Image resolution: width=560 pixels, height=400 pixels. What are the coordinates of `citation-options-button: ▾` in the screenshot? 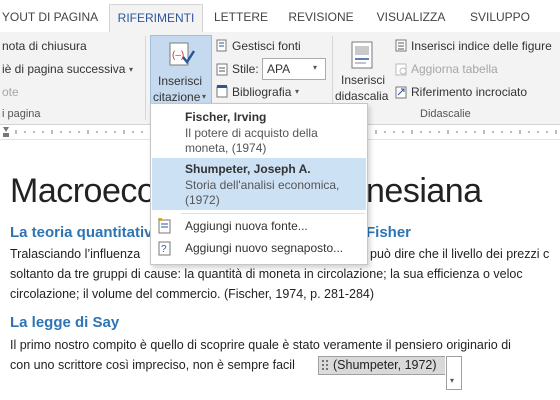 It's located at (454, 373).